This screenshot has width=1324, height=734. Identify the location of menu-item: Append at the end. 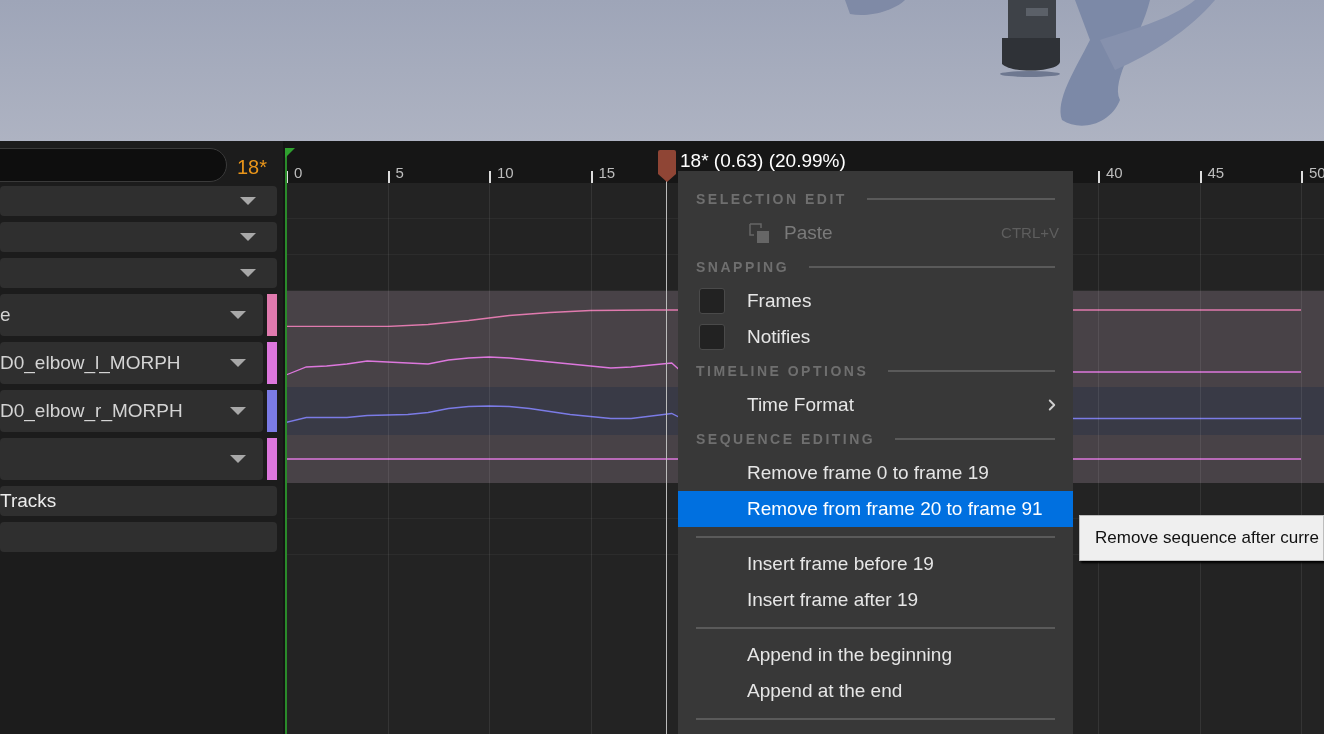
(875, 691).